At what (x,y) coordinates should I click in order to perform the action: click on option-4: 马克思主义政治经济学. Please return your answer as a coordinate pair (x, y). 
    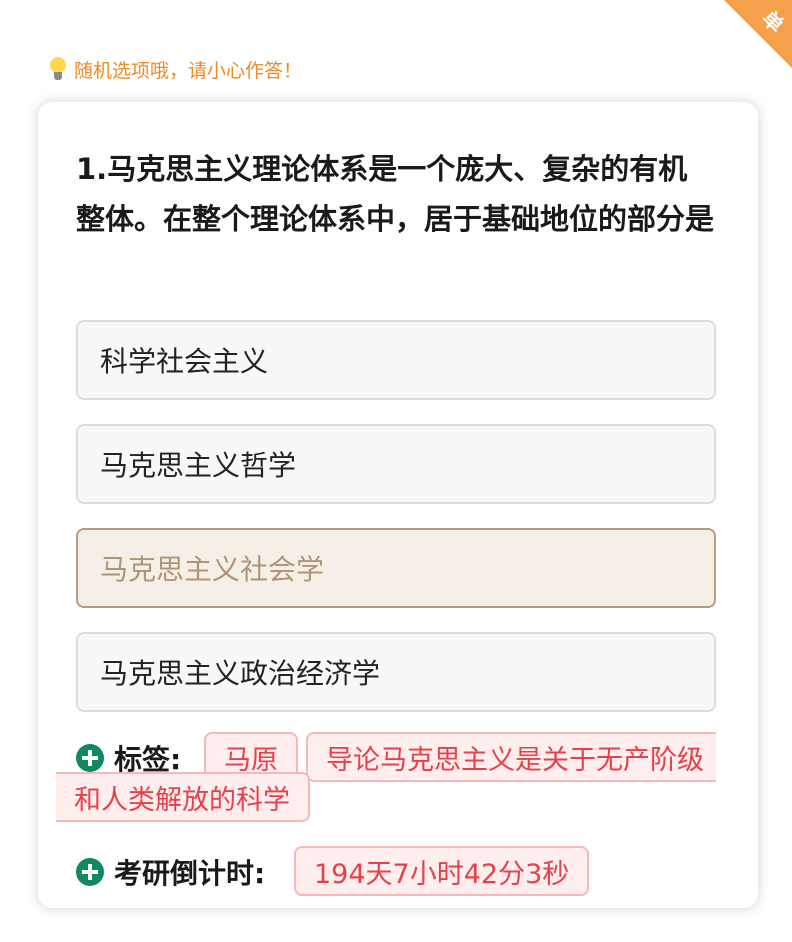
    Looking at the image, I should click on (396, 672).